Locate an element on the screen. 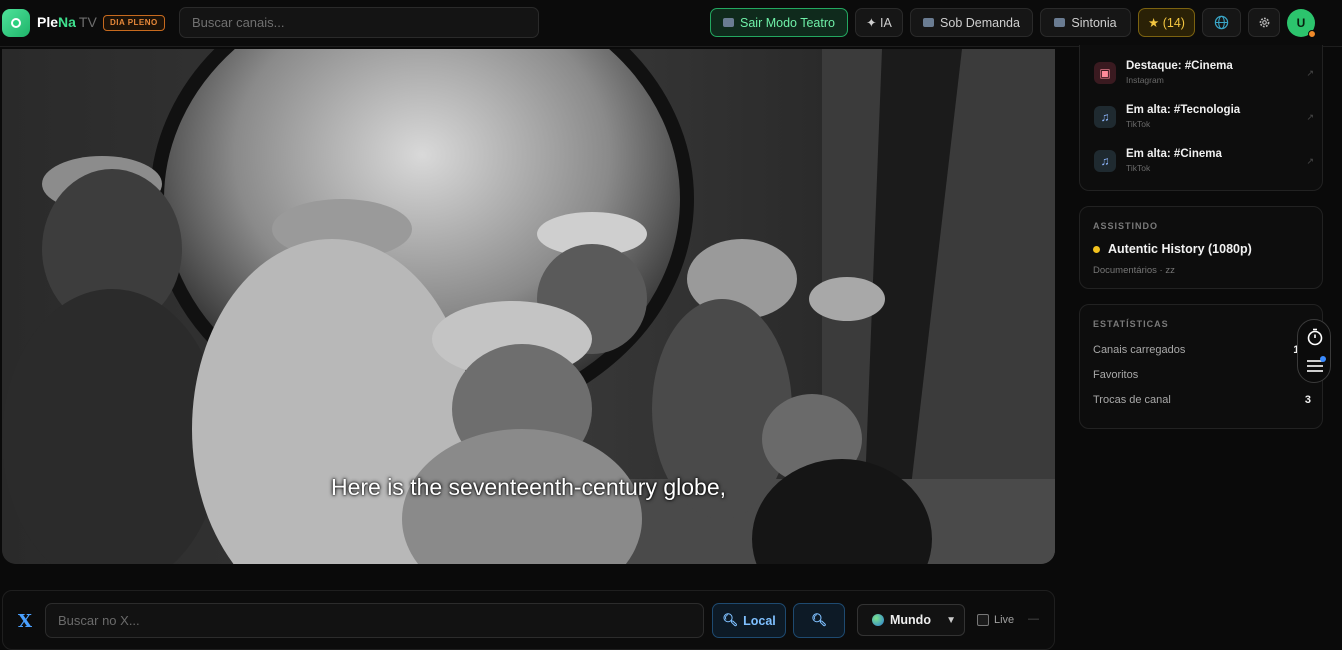  trend-item: ♫ Em alta: #Tecnologia TikTok ↗ is located at coordinates (1204, 122).